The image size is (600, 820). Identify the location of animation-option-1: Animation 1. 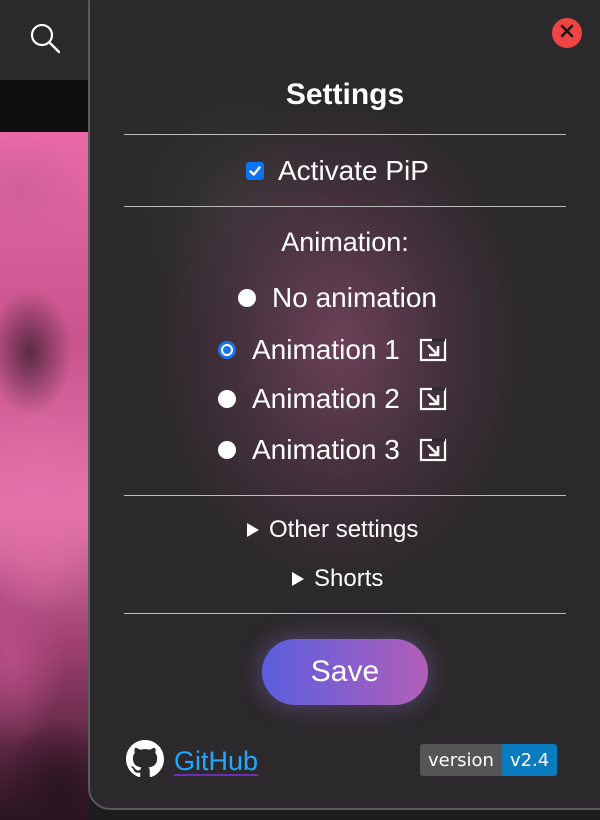
(333, 350).